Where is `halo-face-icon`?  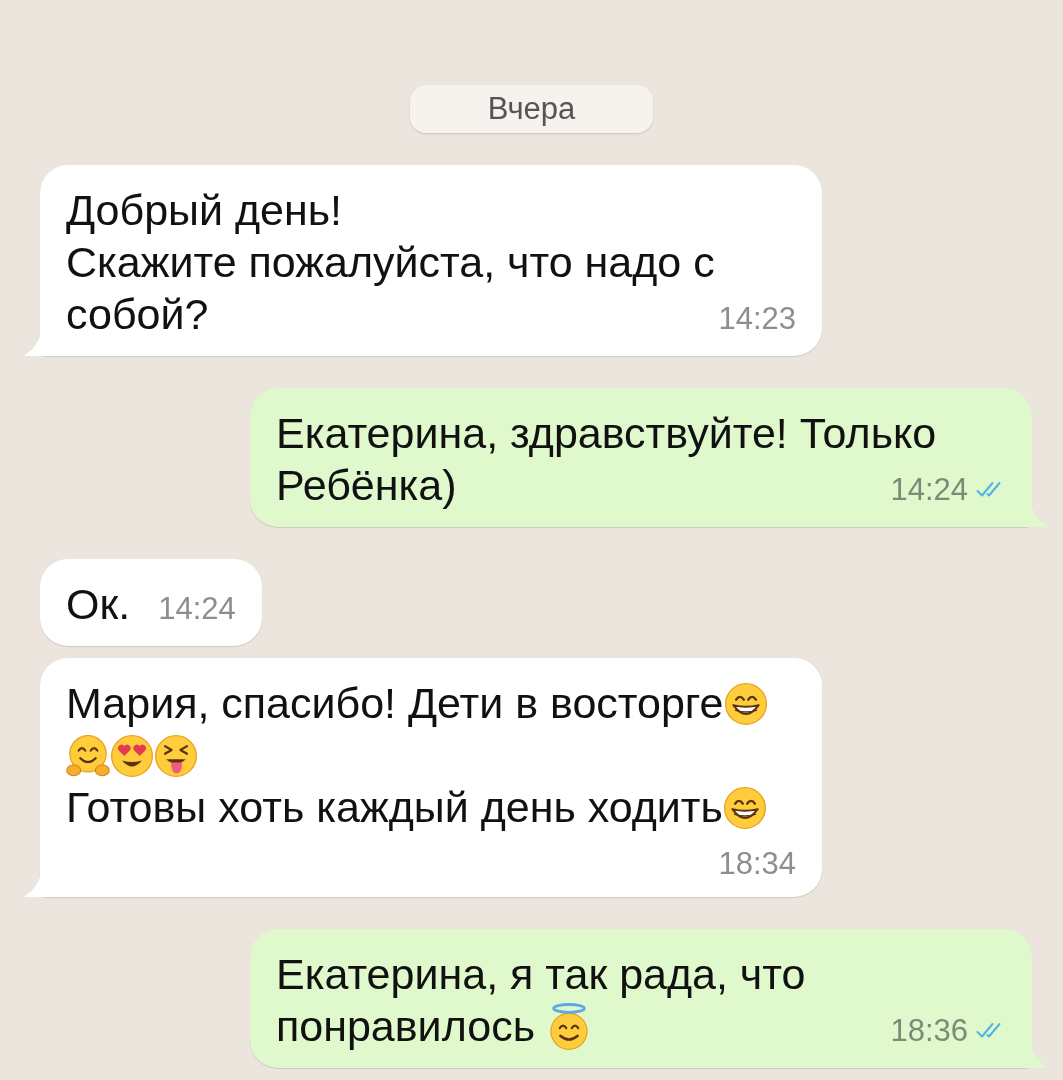 halo-face-icon is located at coordinates (569, 1027).